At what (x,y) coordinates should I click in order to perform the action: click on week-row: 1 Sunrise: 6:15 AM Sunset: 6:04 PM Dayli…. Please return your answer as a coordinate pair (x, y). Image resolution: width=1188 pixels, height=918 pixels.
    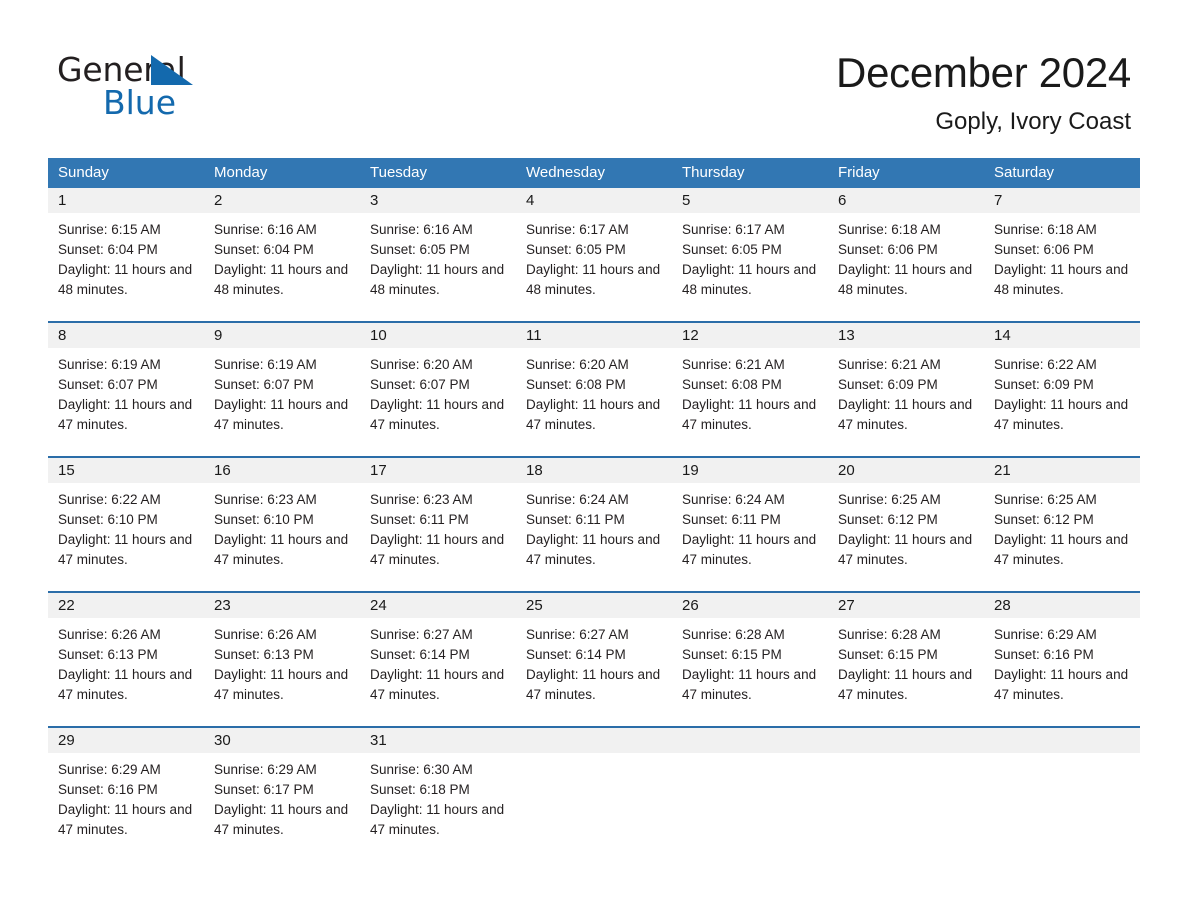
    Looking at the image, I should click on (594, 254).